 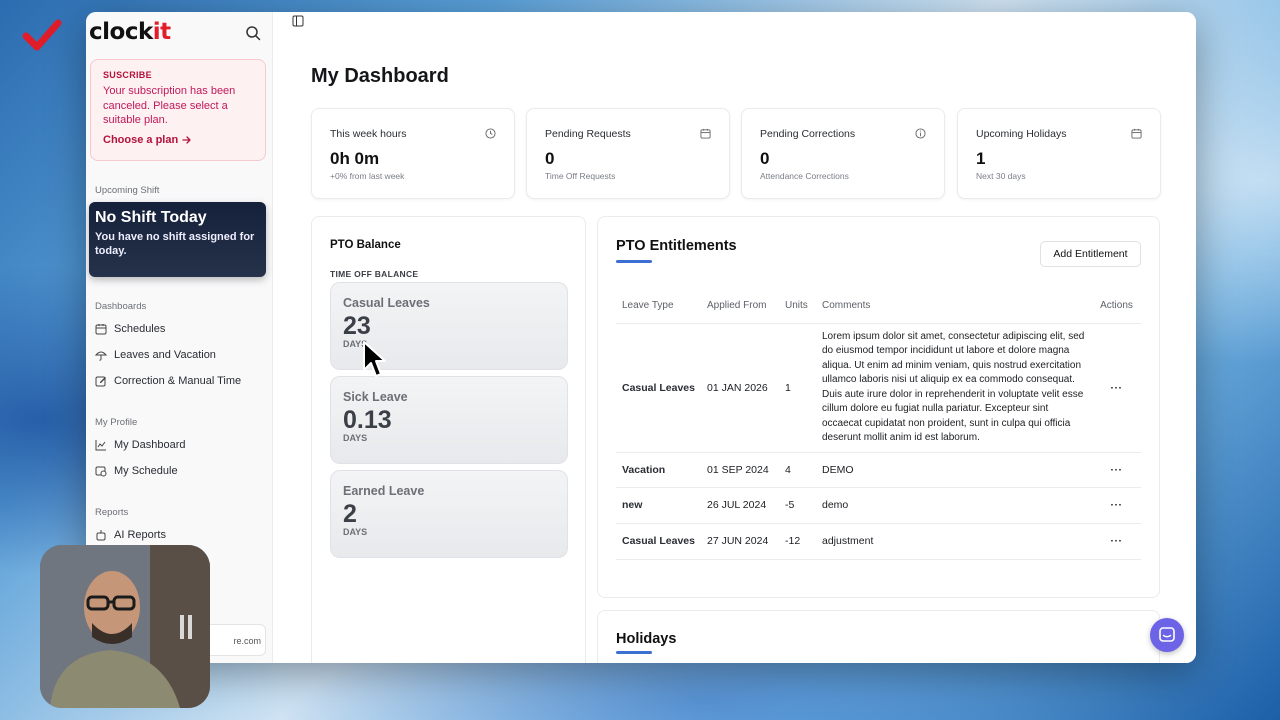 What do you see at coordinates (141, 139) in the screenshot?
I see `choose-plan-label: Choose a plan` at bounding box center [141, 139].